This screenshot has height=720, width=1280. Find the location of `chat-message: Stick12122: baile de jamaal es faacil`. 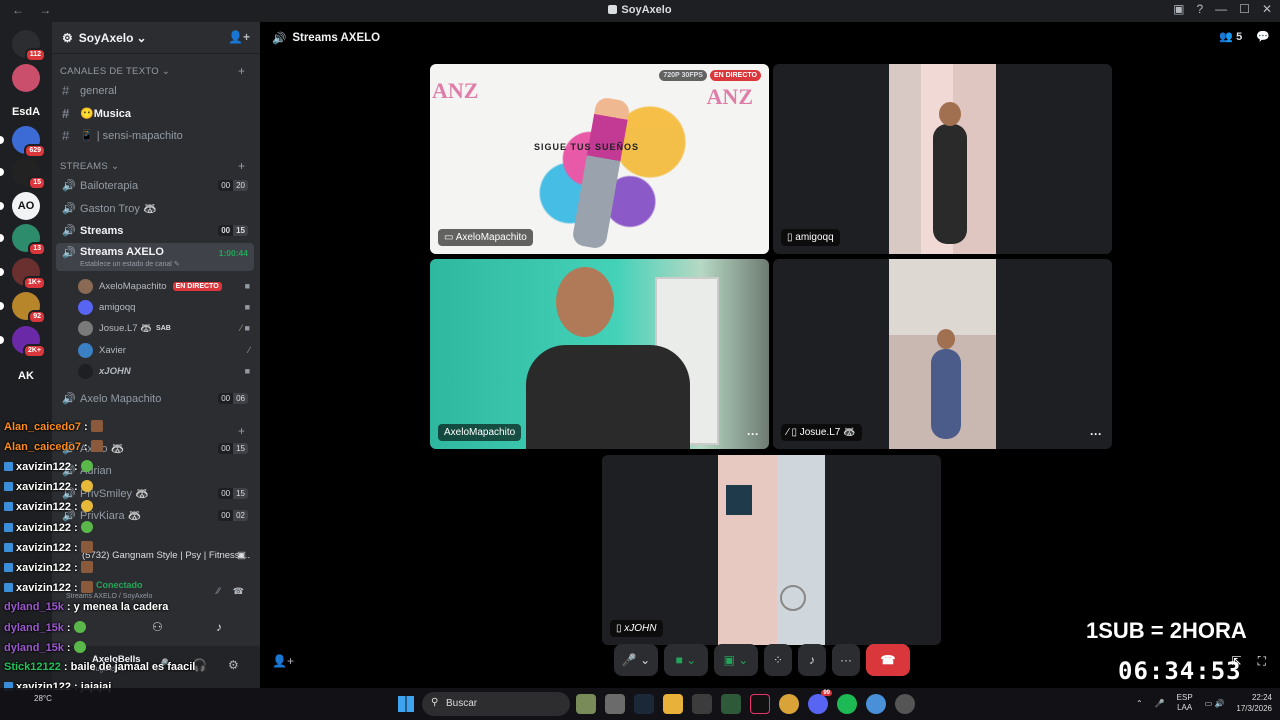

chat-message: Stick12122: baile de jamaal es faacil is located at coordinates (99, 667).